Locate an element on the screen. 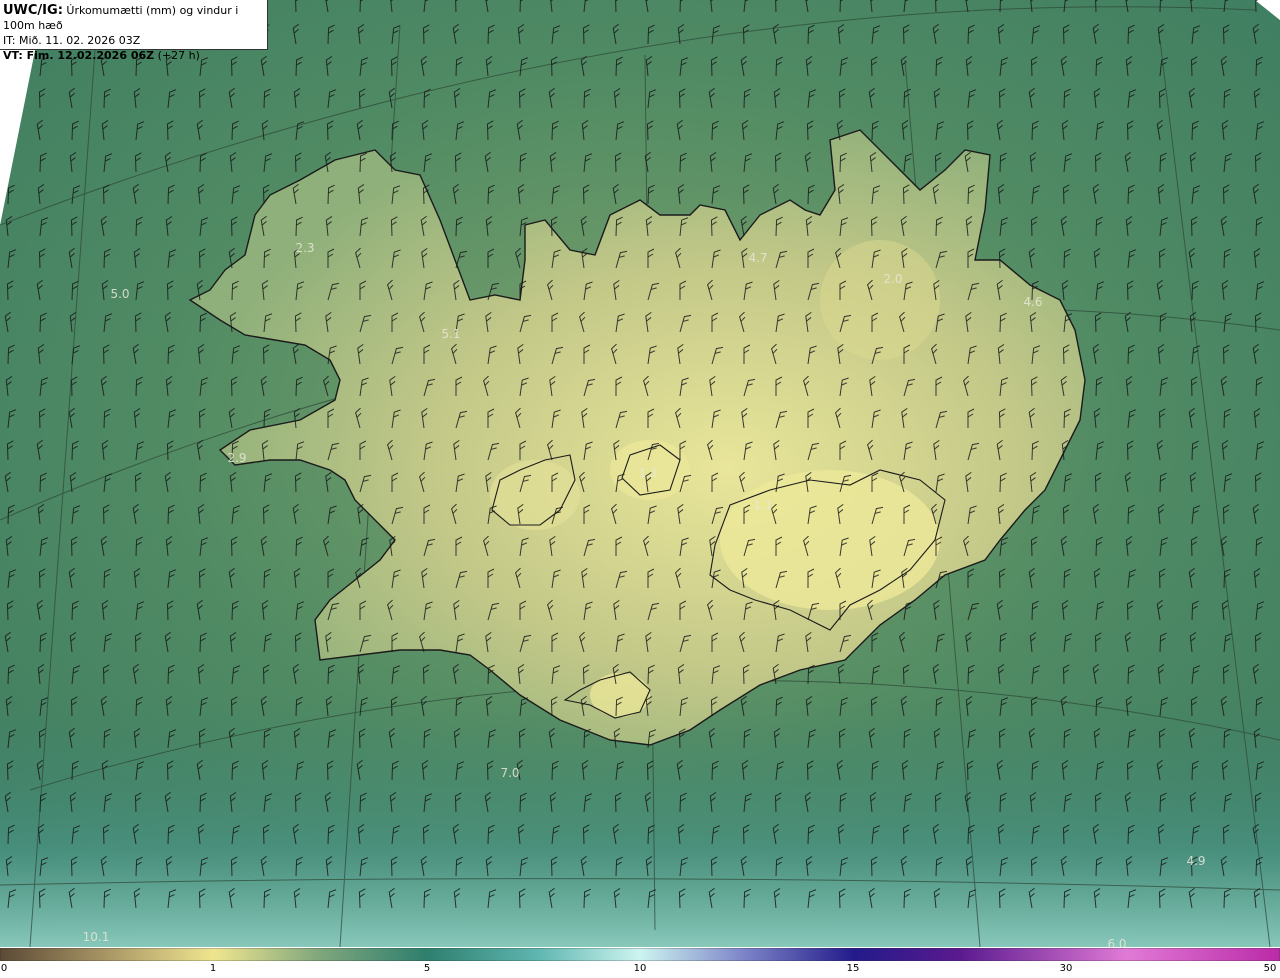  map-value-label: 1.3 is located at coordinates (648, 473).